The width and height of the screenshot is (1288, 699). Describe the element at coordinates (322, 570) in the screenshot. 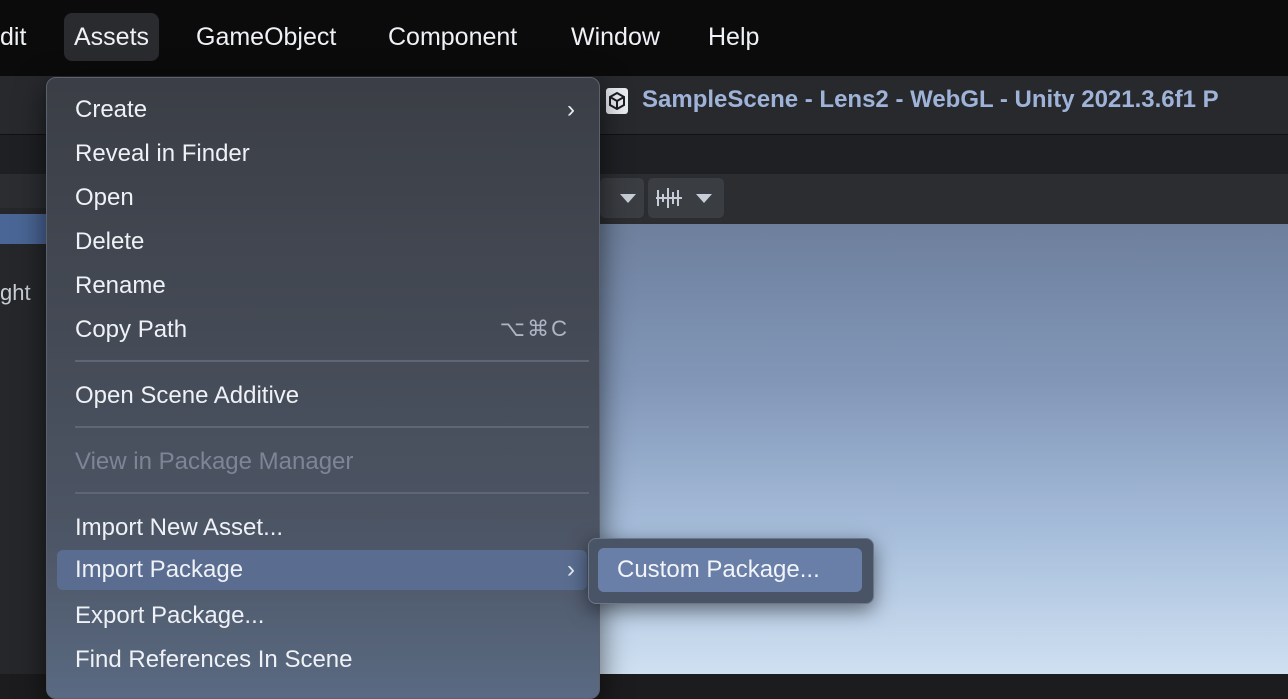

I see `menu-item-import-package: Import Package ›` at that location.